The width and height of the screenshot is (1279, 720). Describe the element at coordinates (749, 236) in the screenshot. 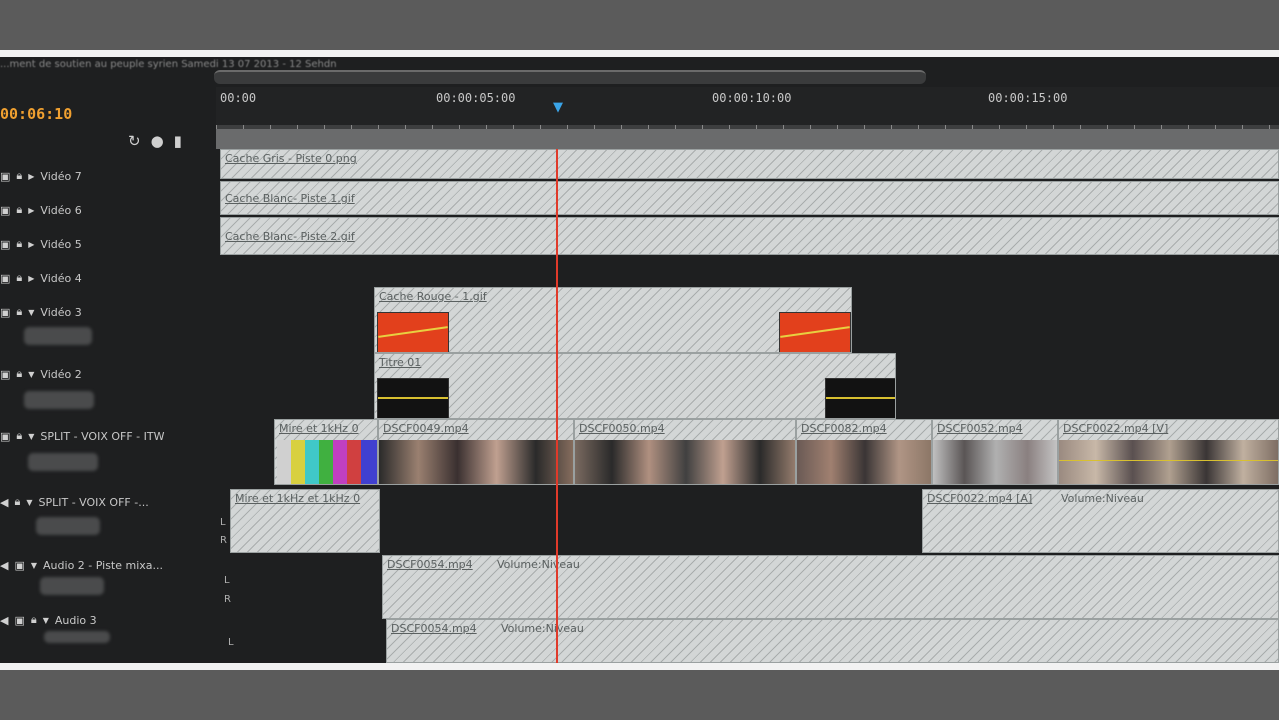

I see `clip-cache-blanc-2: Cache Blanc- Piste 2.gif` at that location.